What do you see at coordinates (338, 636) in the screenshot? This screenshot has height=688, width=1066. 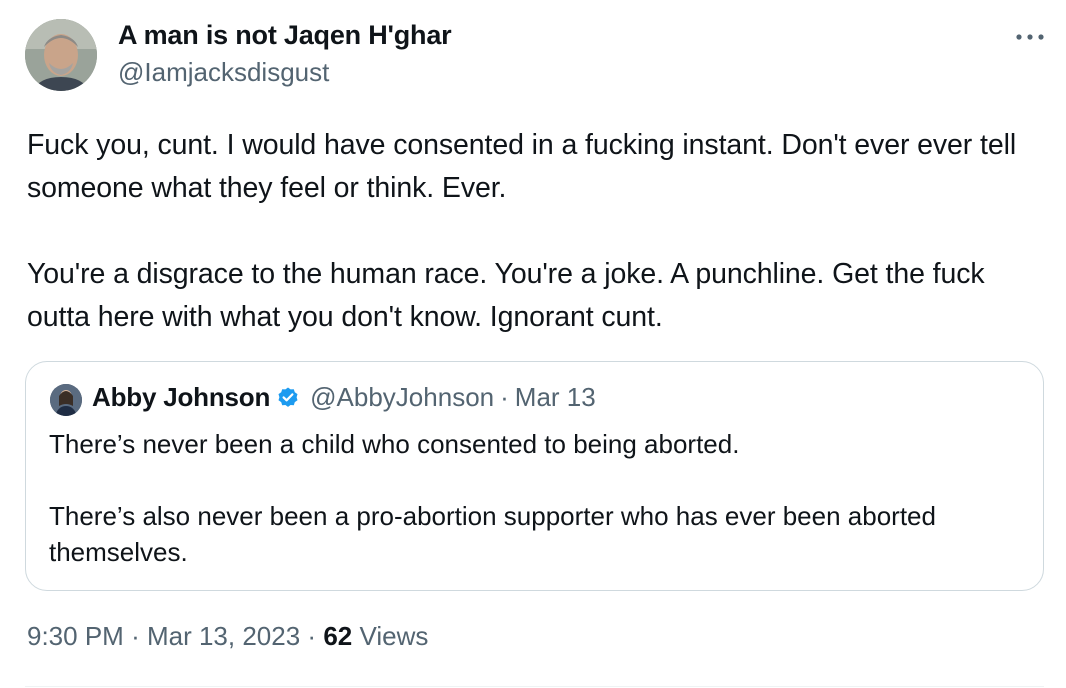 I see `views-count: 62` at bounding box center [338, 636].